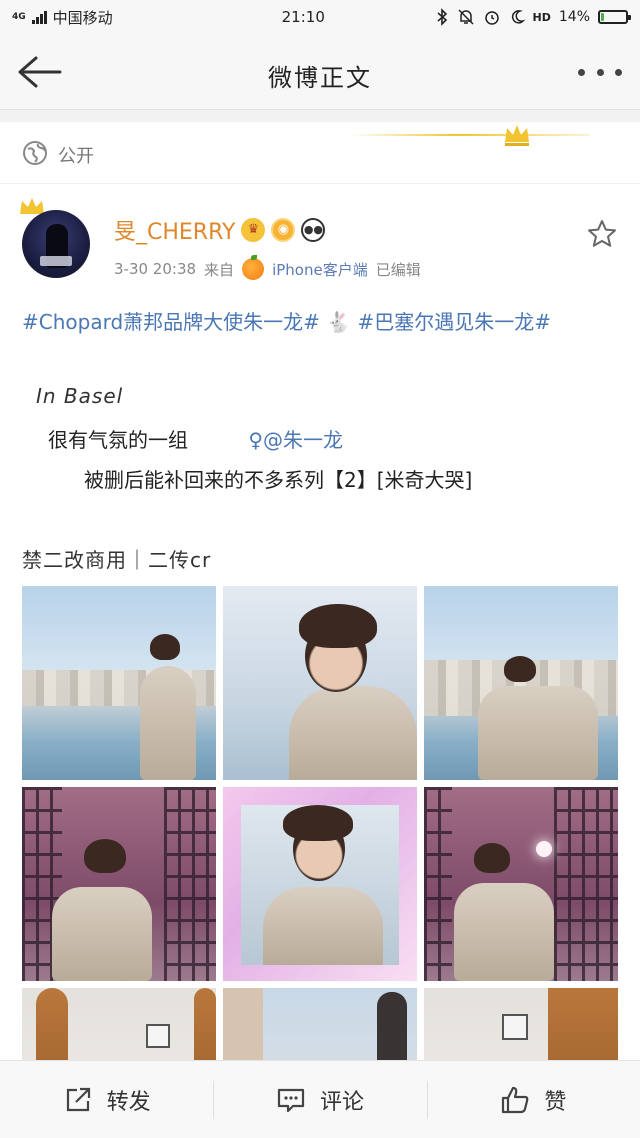  I want to click on edited-label: 已编辑, so click(398, 269).